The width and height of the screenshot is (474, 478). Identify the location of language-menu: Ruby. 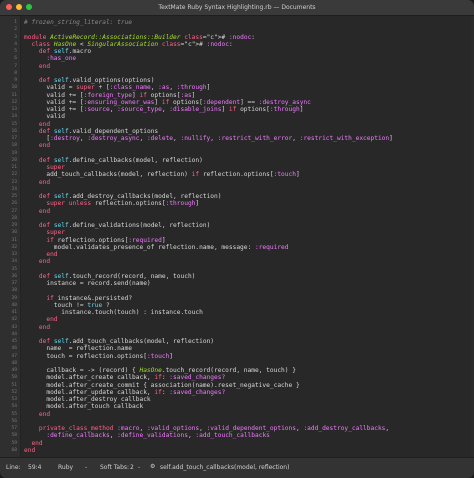
(65, 467).